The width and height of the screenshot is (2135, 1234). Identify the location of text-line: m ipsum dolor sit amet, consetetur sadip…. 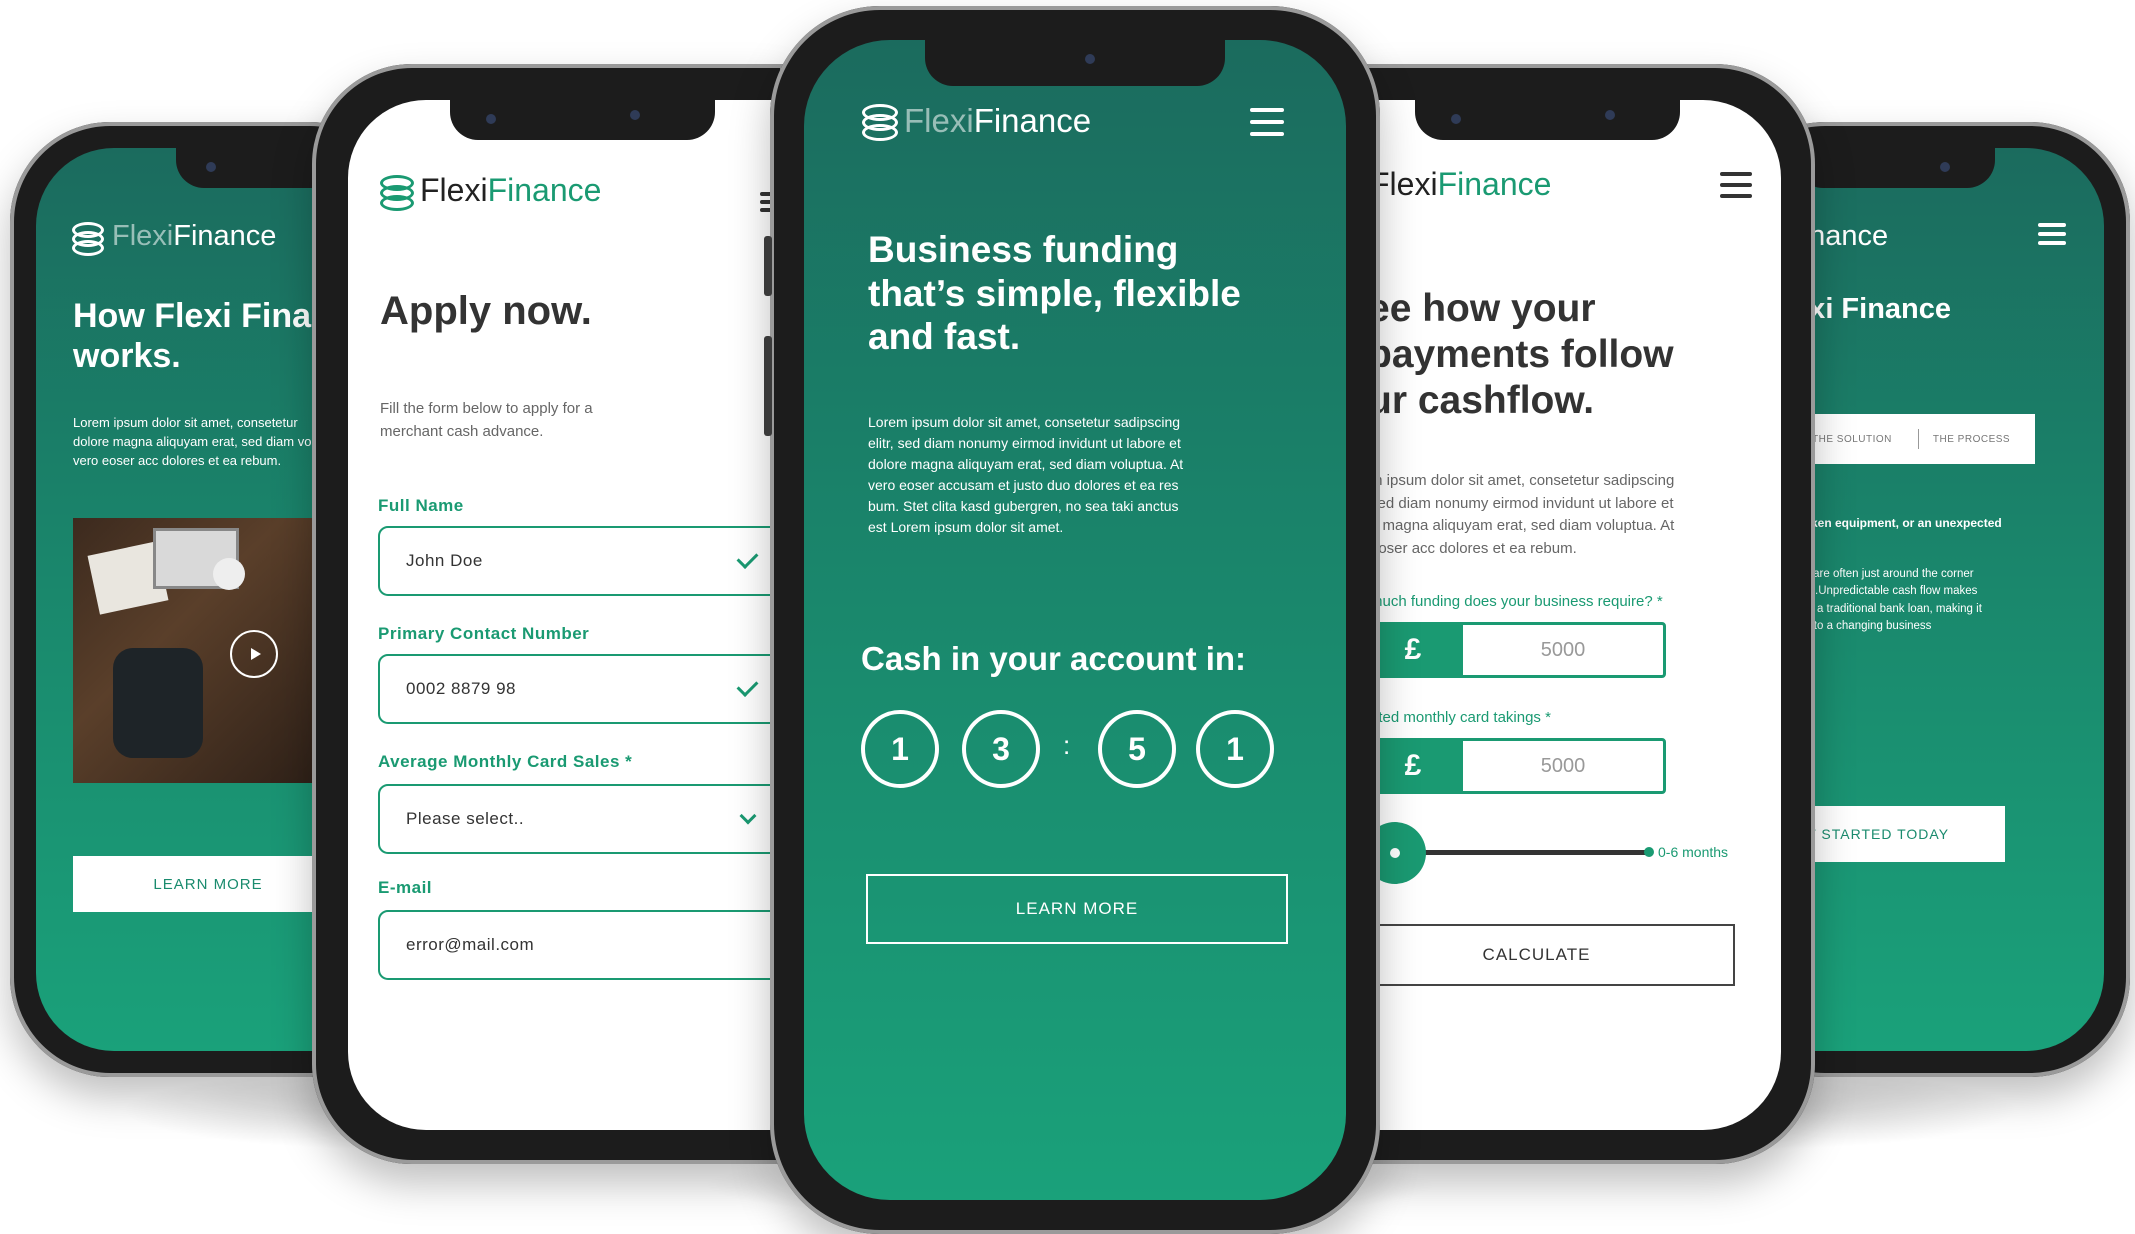
(1522, 480).